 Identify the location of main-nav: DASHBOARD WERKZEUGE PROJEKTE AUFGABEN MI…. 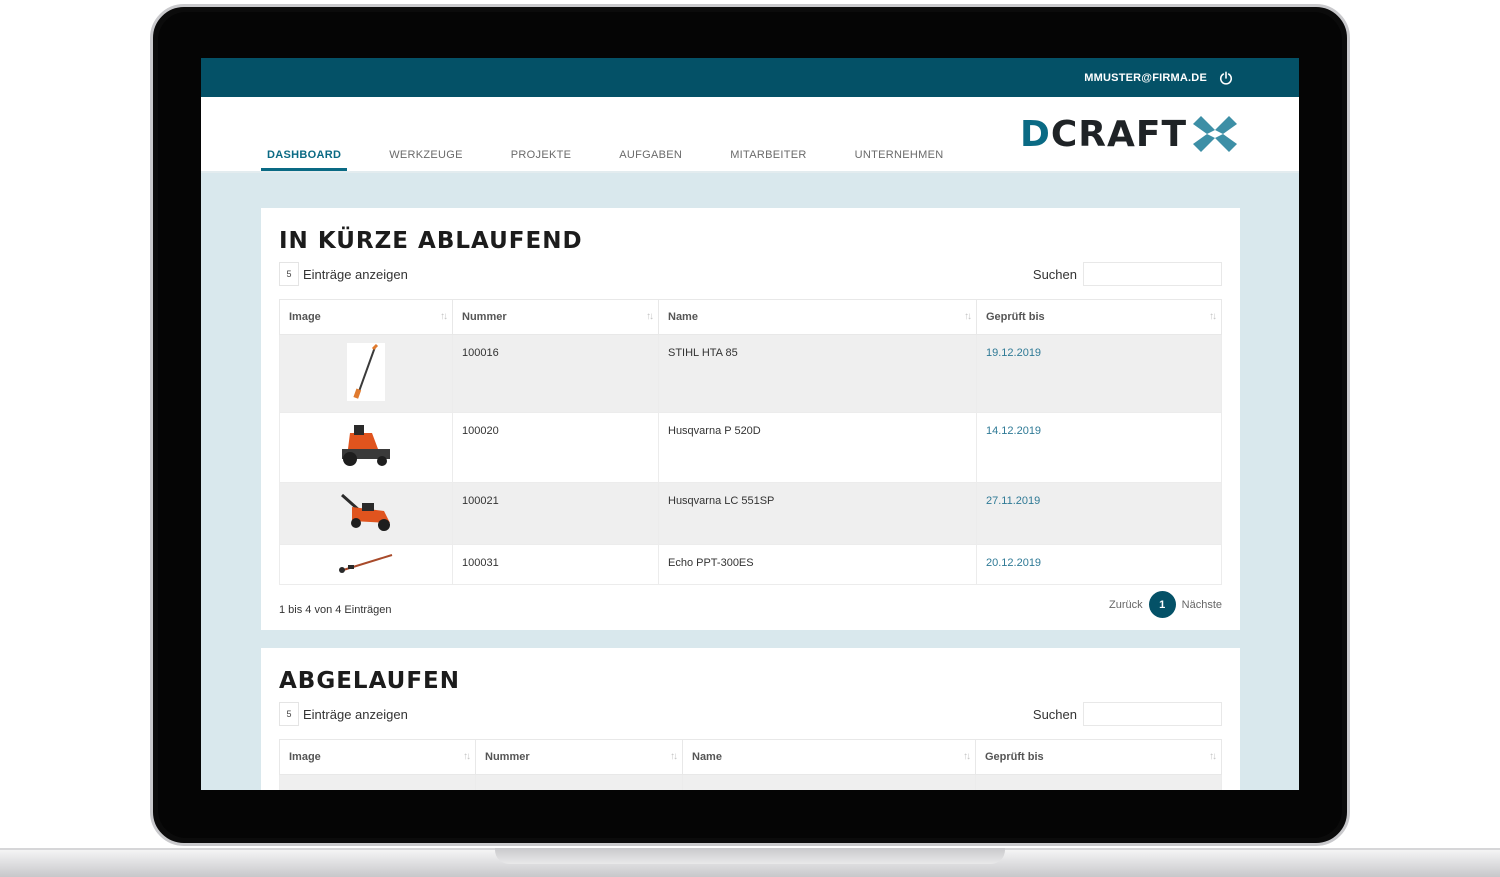
(750, 135).